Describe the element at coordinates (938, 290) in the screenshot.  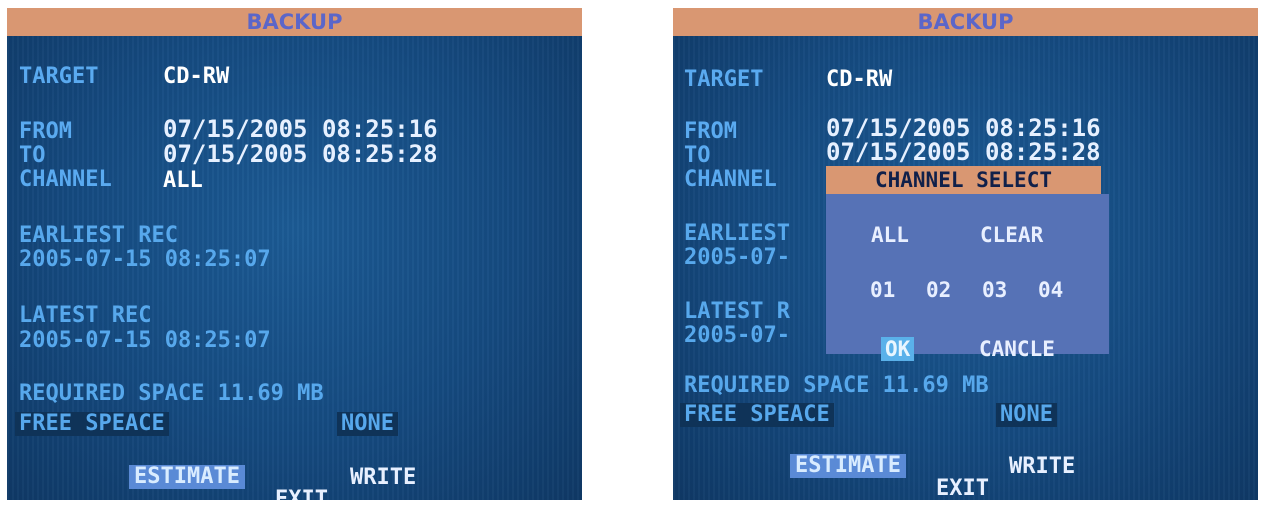
I see `channel-02-toggle: 02` at that location.